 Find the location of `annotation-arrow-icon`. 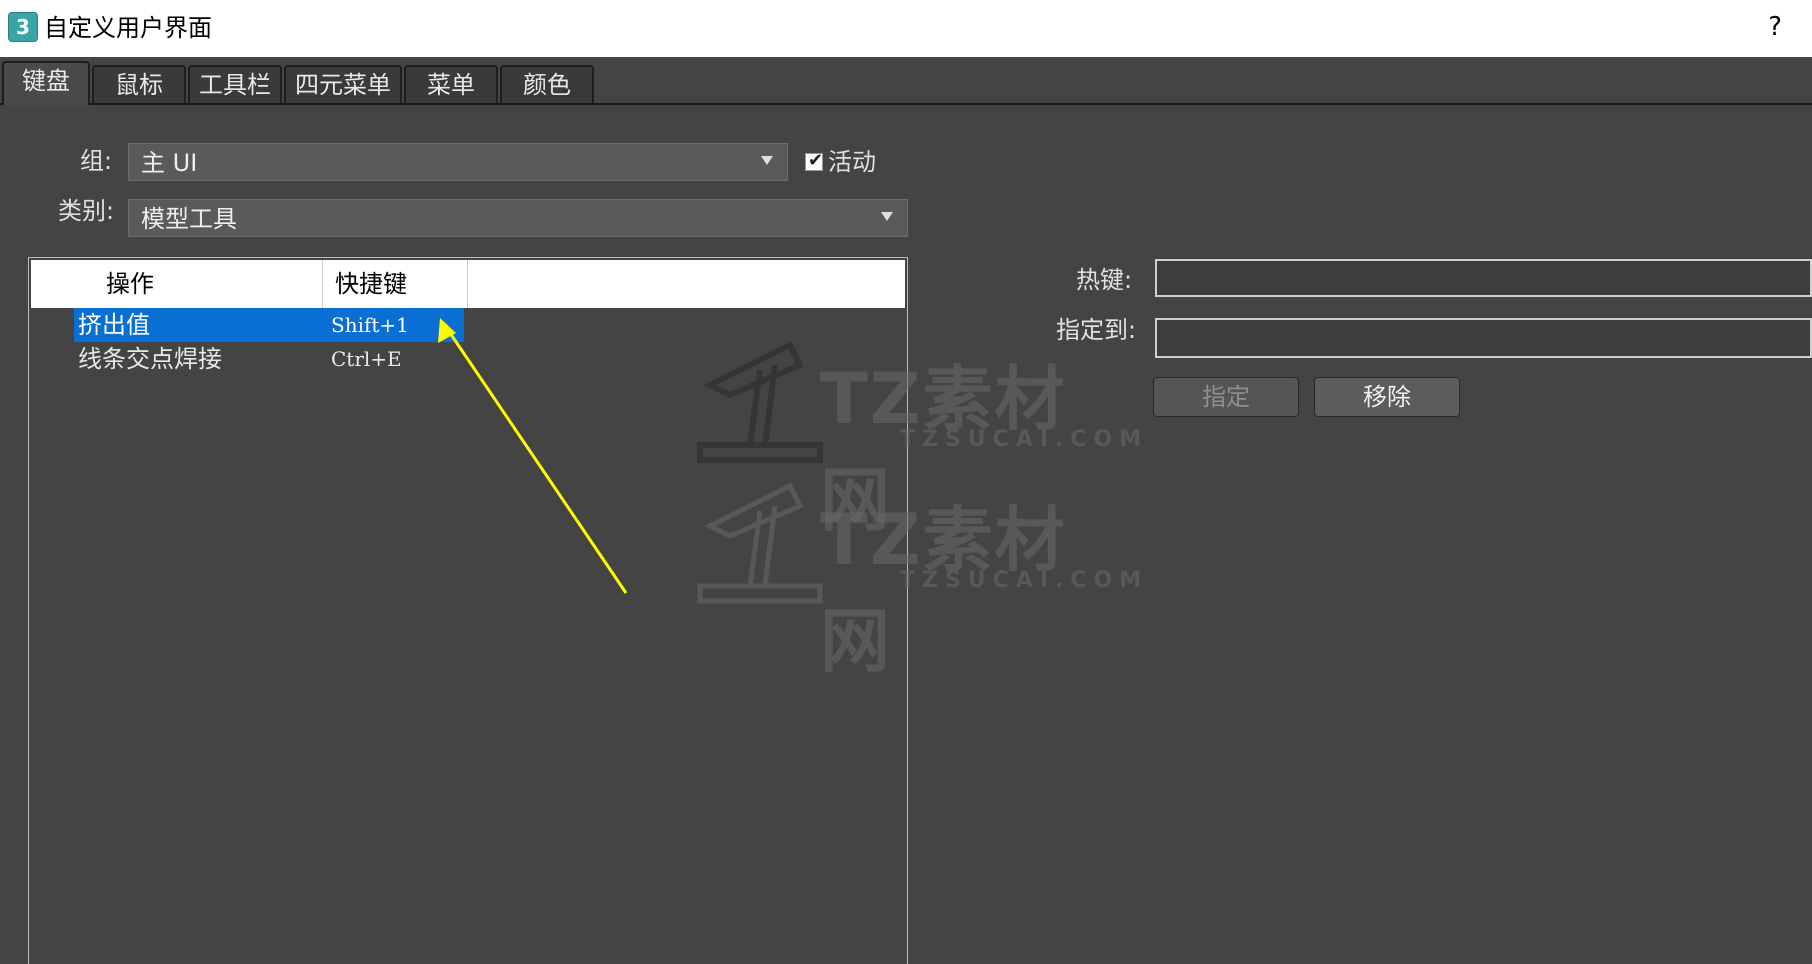

annotation-arrow-icon is located at coordinates (533, 456).